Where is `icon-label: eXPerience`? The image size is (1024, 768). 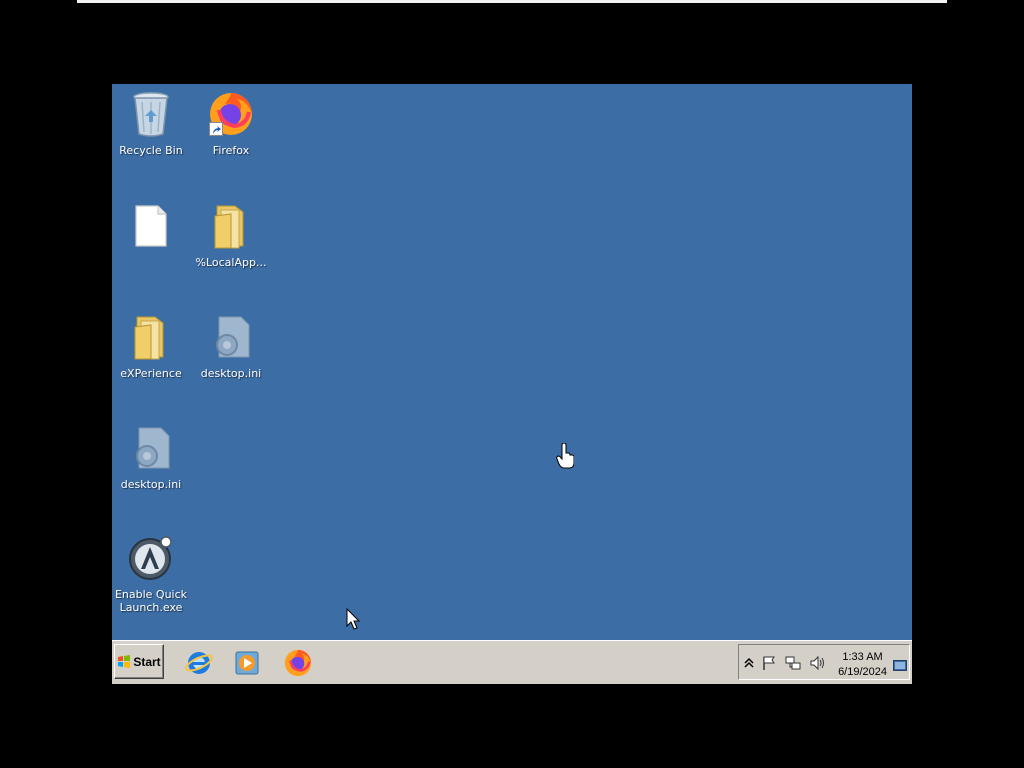 icon-label: eXPerience is located at coordinates (151, 373).